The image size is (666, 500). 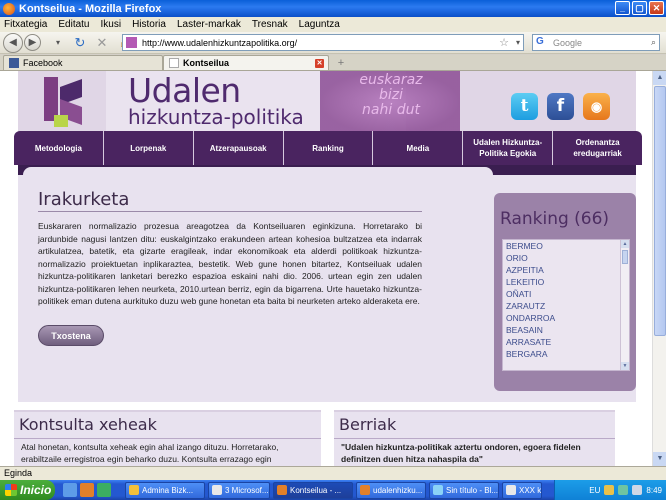 I want to click on page-scrollbar: ▲ ▼, so click(x=659, y=268).